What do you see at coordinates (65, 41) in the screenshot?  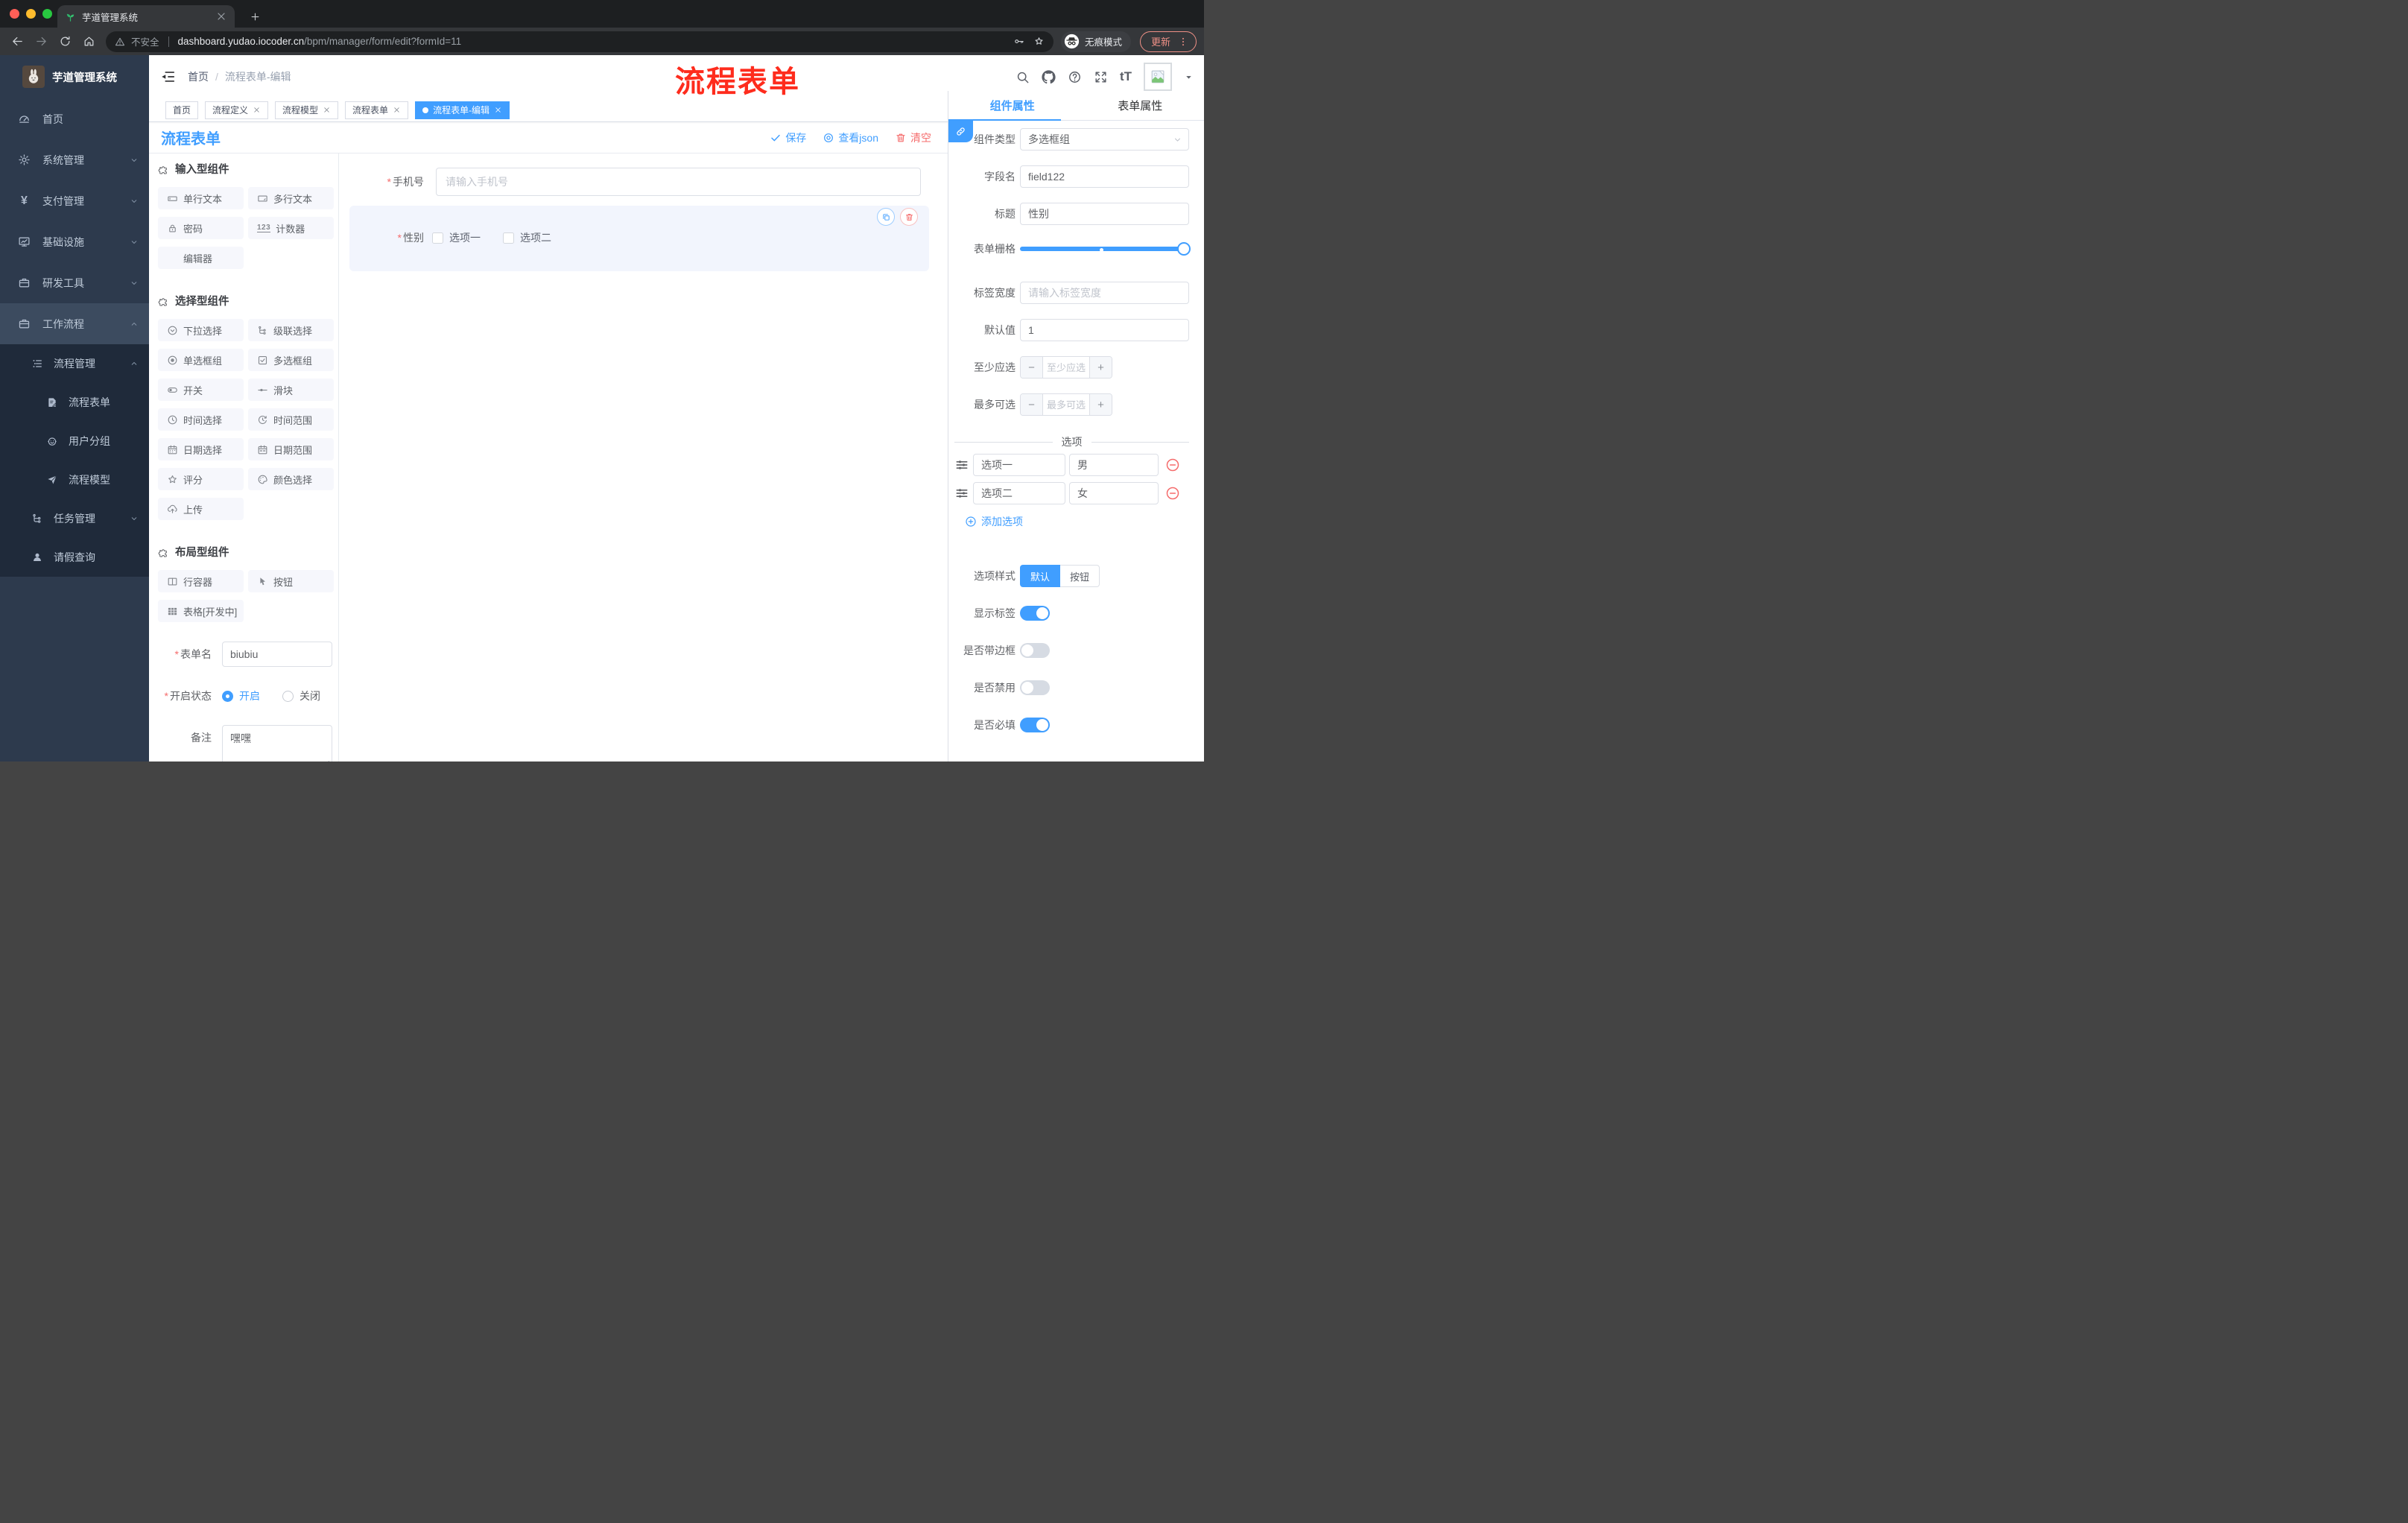 I see `reload-button` at bounding box center [65, 41].